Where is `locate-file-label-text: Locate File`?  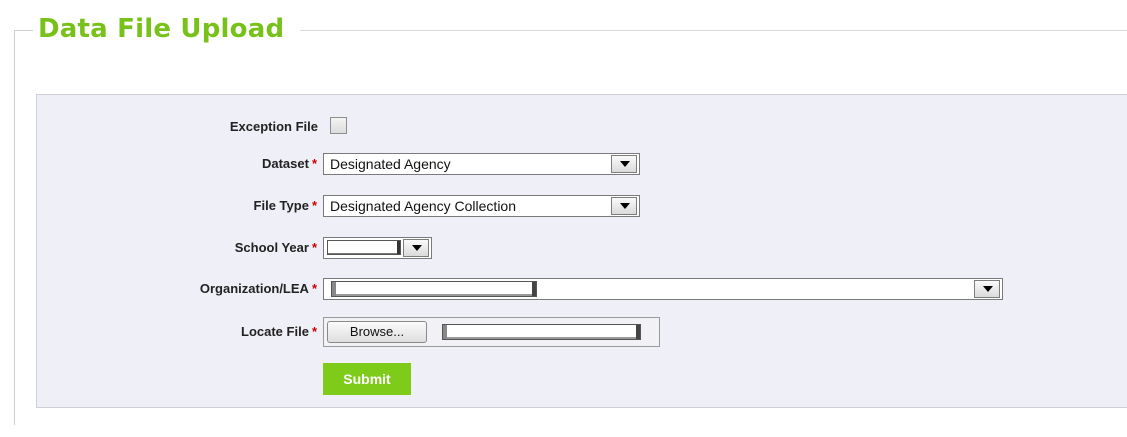 locate-file-label-text: Locate File is located at coordinates (275, 331).